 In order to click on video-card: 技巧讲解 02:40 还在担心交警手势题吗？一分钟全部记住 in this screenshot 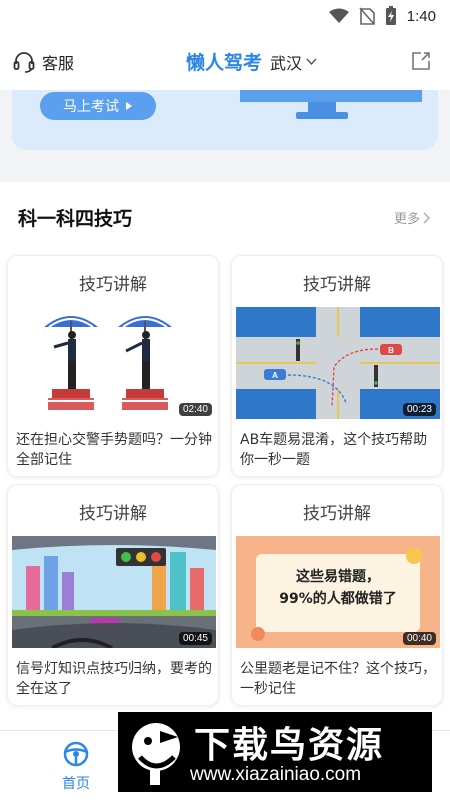, I will do `click(113, 366)`.